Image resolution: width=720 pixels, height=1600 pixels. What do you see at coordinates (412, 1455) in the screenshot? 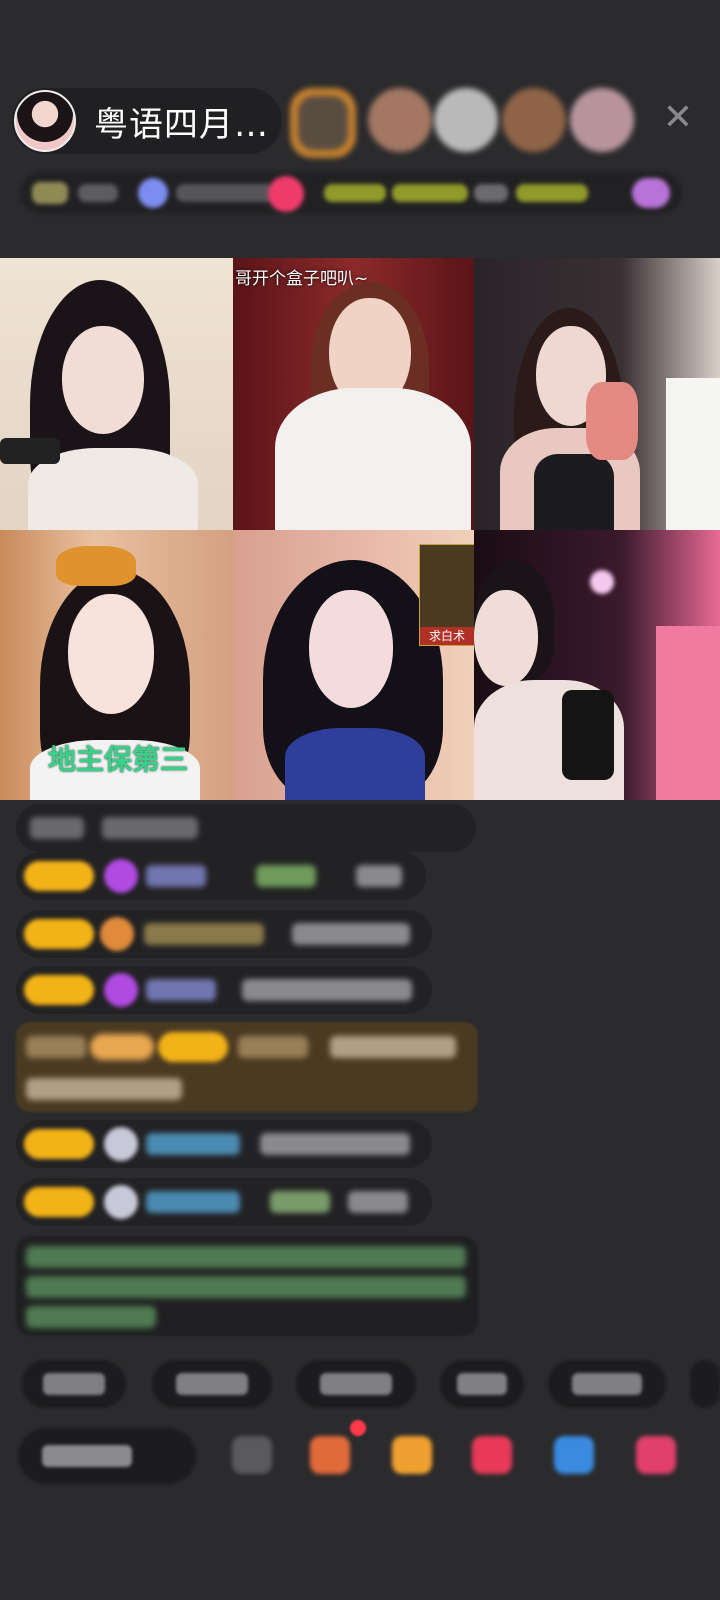
I see `bag-icon` at bounding box center [412, 1455].